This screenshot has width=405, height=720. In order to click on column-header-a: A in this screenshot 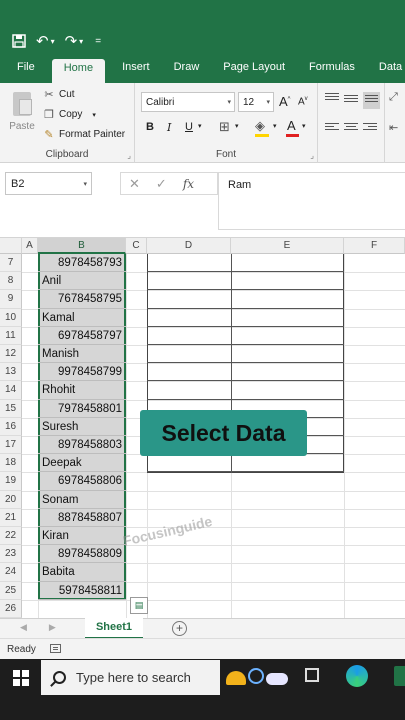, I will do `click(30, 246)`.